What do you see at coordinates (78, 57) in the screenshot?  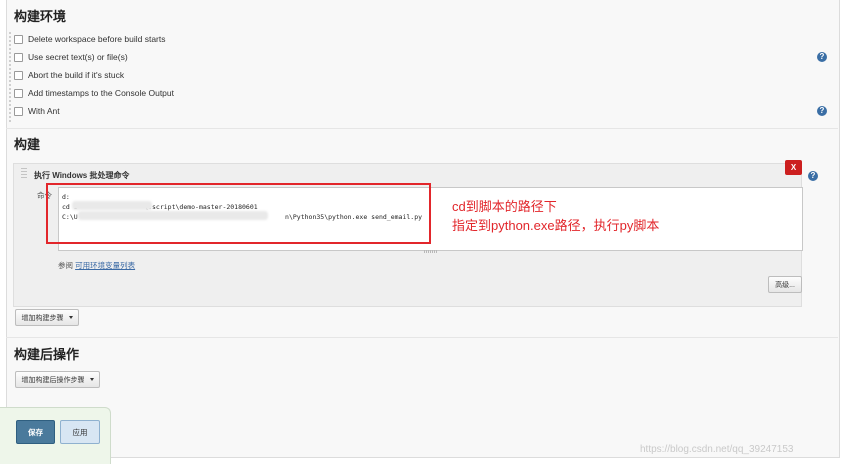 I see `option-label: Use secret text(s) or file(s)` at bounding box center [78, 57].